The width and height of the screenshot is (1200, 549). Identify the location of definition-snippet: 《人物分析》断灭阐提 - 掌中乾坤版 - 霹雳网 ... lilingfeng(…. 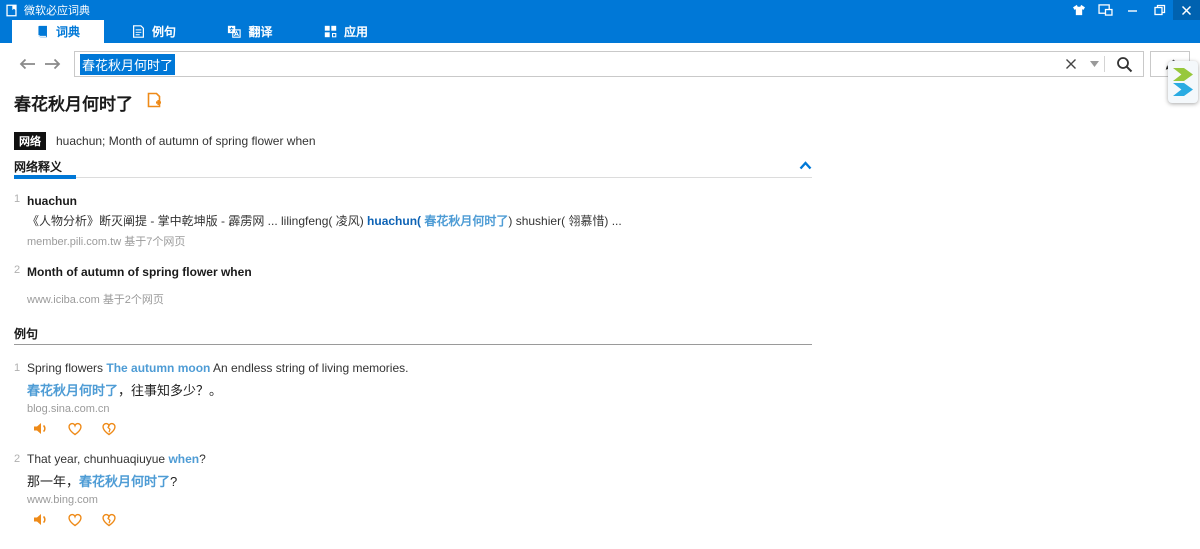
(324, 221).